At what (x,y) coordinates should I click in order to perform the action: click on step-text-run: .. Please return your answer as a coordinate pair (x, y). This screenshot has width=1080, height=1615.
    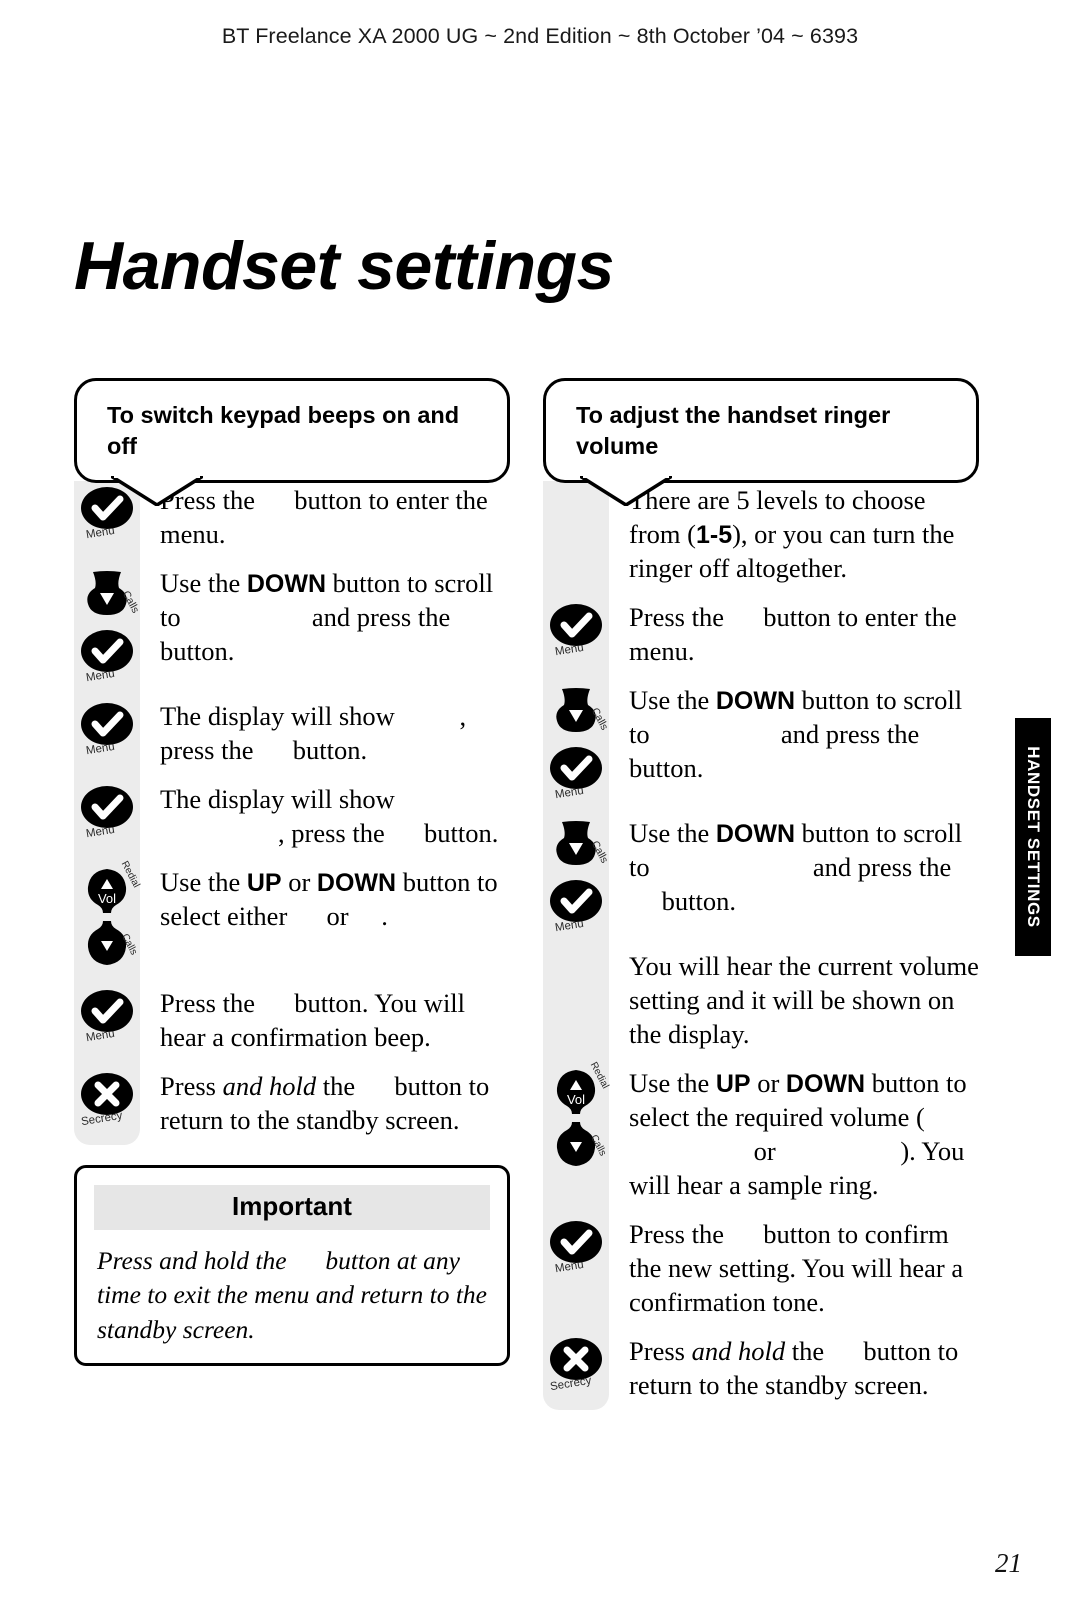
    Looking at the image, I should click on (384, 915).